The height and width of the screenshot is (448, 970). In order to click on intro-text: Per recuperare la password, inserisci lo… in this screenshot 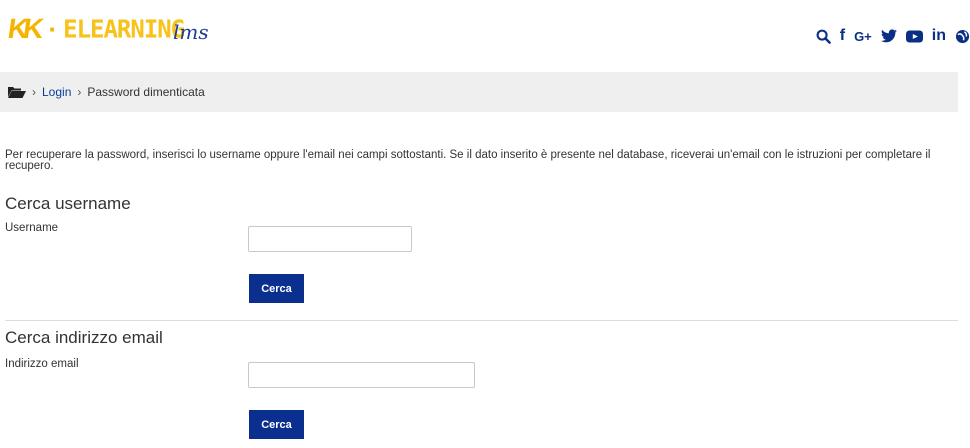, I will do `click(468, 160)`.